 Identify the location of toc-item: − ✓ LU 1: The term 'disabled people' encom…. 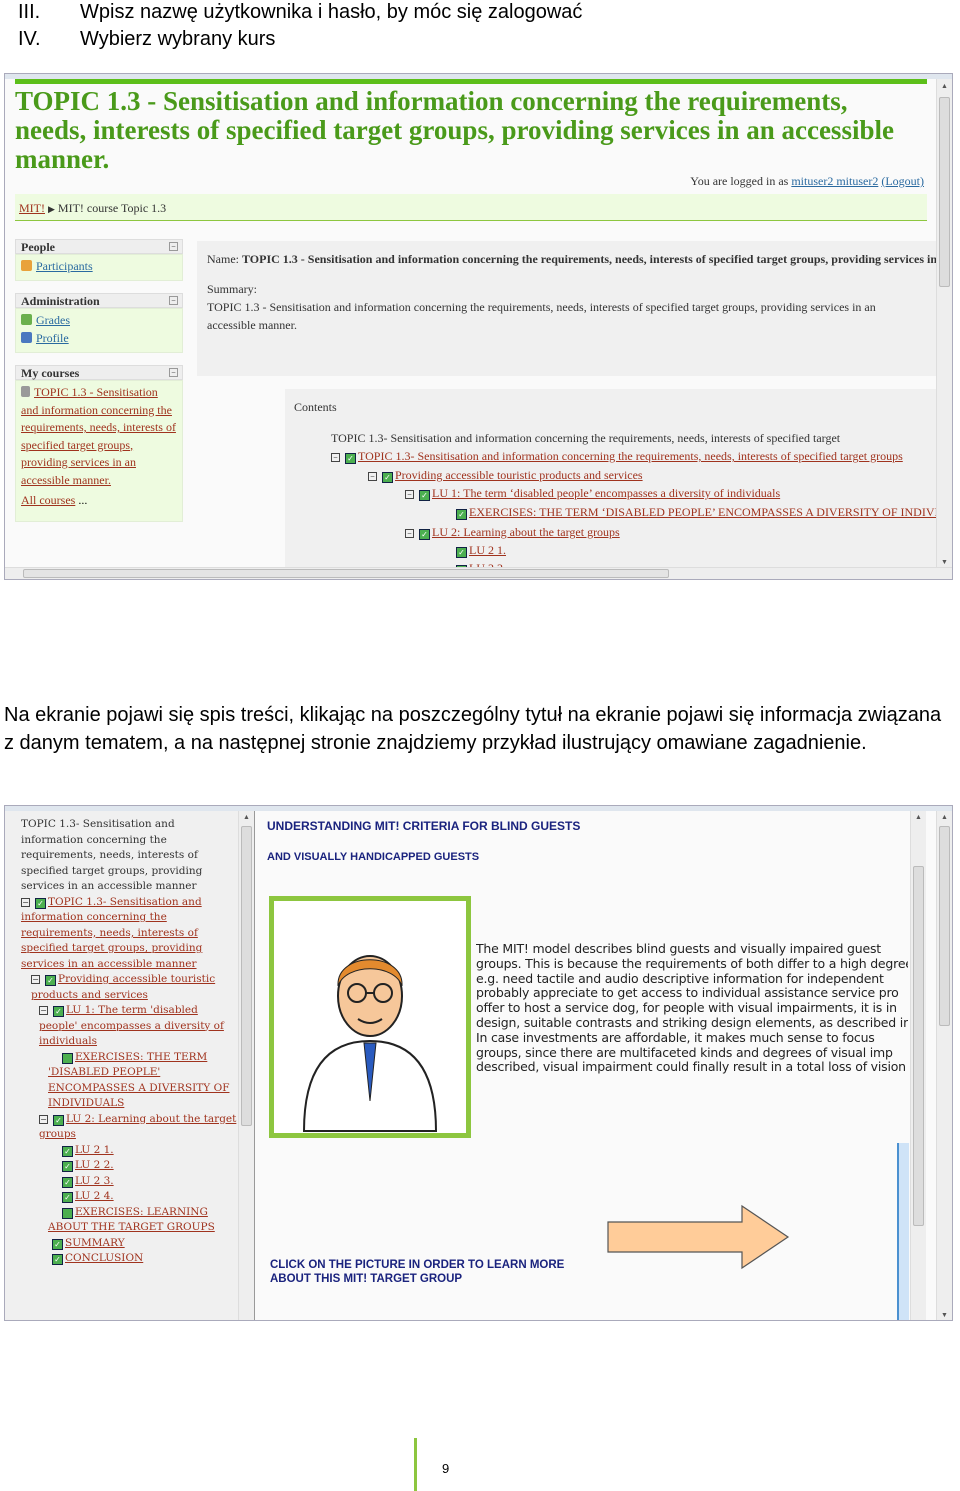
(129, 1026).